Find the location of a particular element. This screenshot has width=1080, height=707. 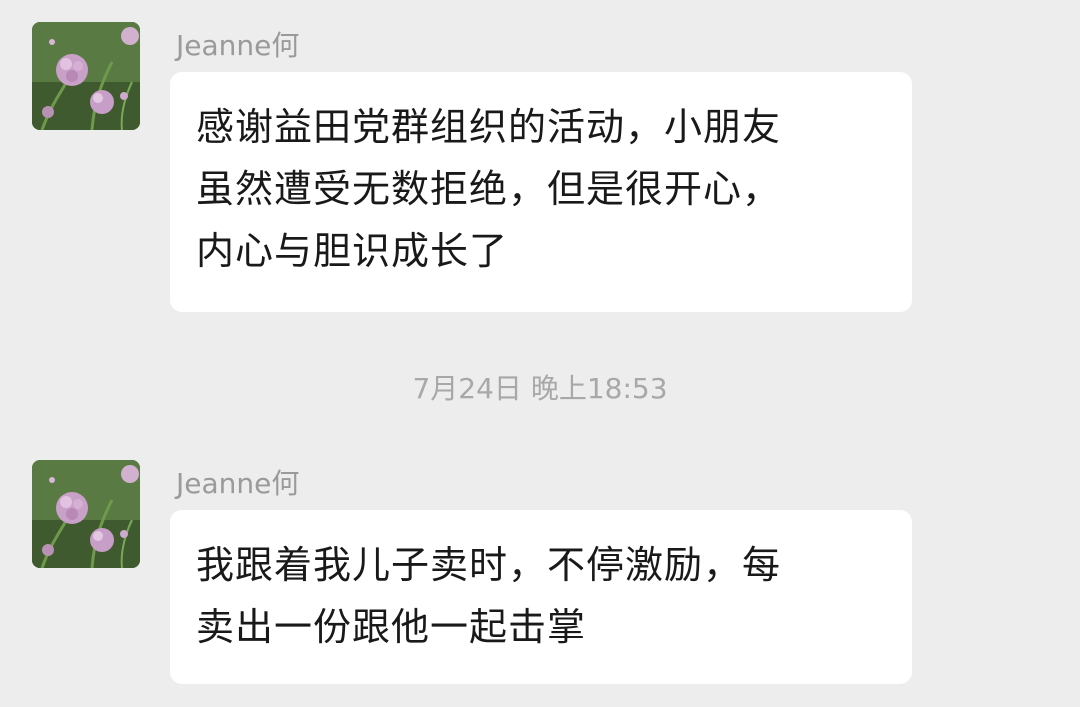

message-text: 我跟着我儿子卖时，不停激励，每 卖出一份跟他一起击掌 is located at coordinates (541, 596).